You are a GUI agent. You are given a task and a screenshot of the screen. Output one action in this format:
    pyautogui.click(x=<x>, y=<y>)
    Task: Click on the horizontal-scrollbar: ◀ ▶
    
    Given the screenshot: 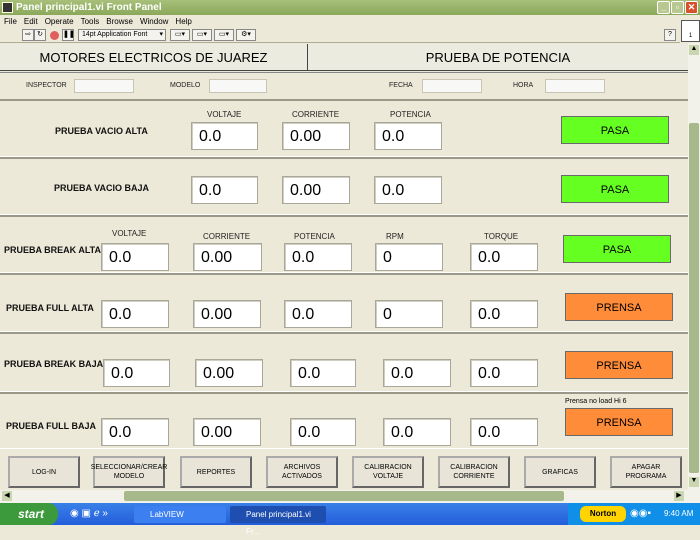 What is the action you would take?
    pyautogui.click(x=350, y=496)
    